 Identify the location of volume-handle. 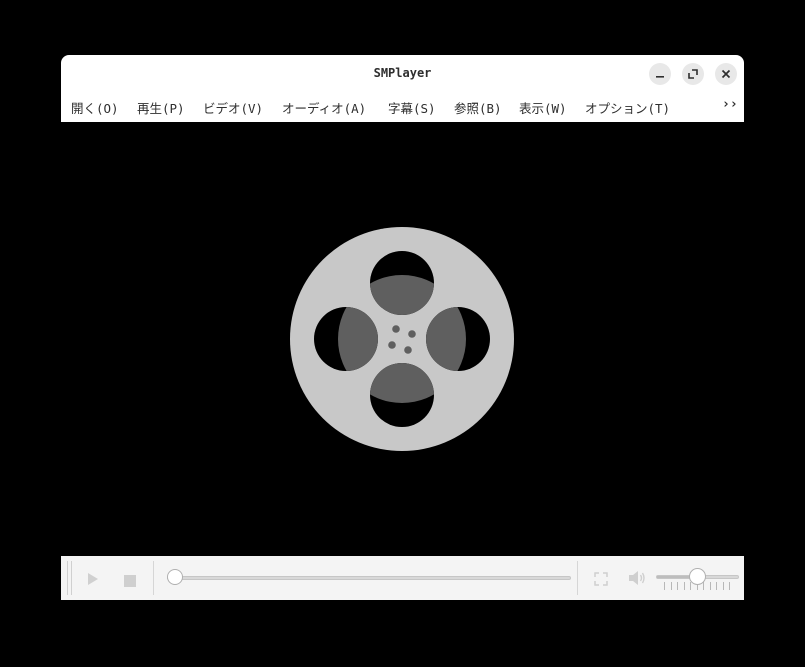
(697, 576).